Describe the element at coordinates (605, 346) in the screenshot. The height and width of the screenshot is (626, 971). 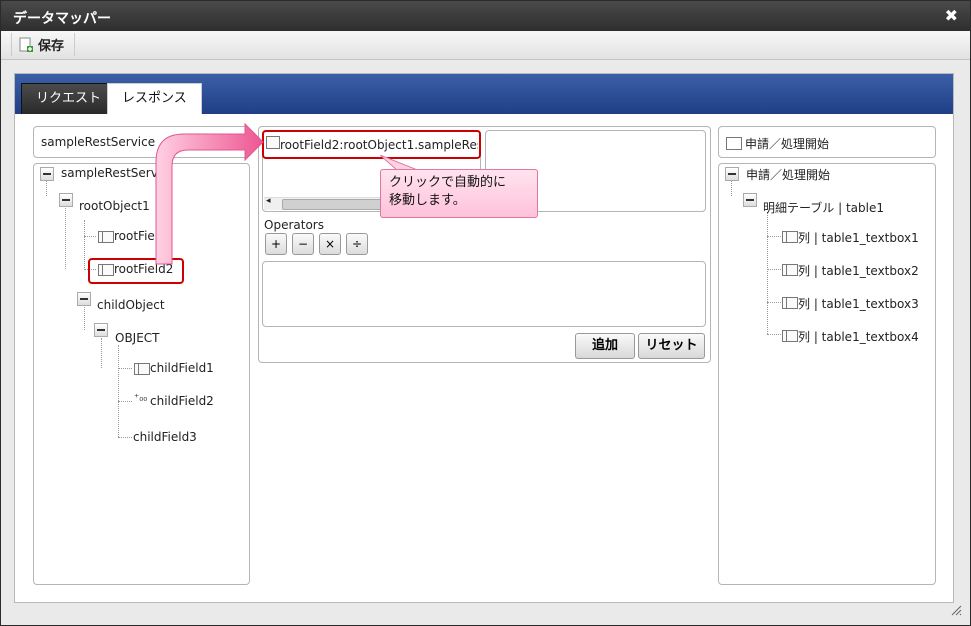
I see `add-button: 追加` at that location.